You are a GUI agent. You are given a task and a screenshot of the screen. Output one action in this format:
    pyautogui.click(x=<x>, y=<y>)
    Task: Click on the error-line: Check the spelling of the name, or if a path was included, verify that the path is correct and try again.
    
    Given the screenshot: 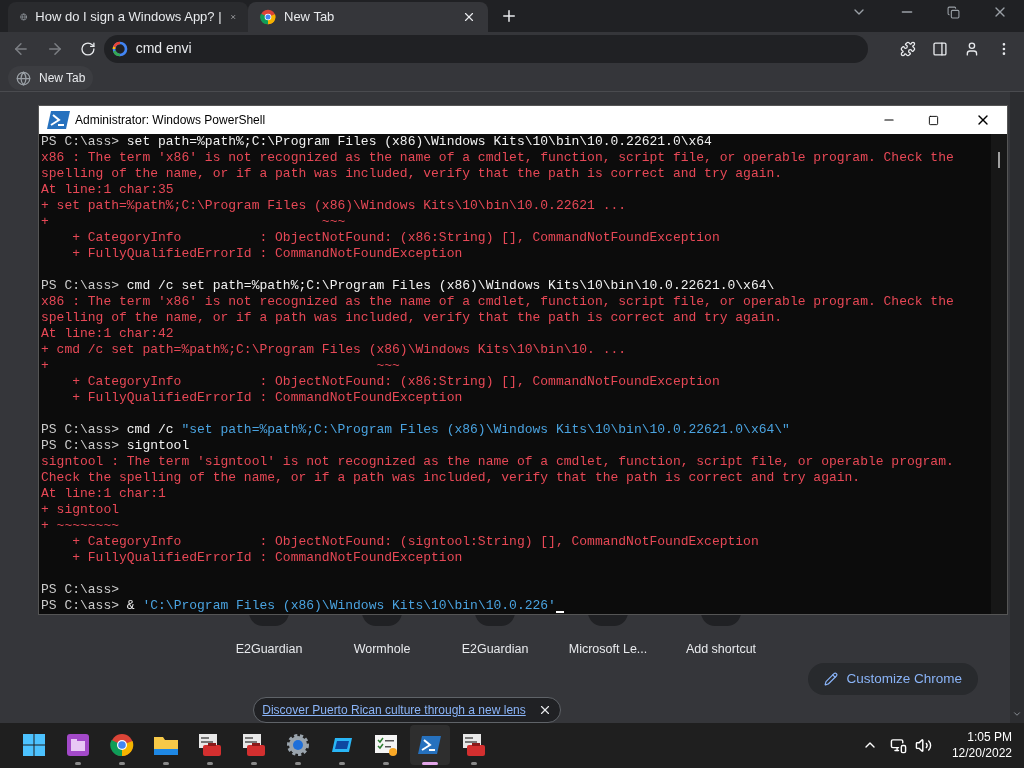 What is the action you would take?
    pyautogui.click(x=451, y=478)
    